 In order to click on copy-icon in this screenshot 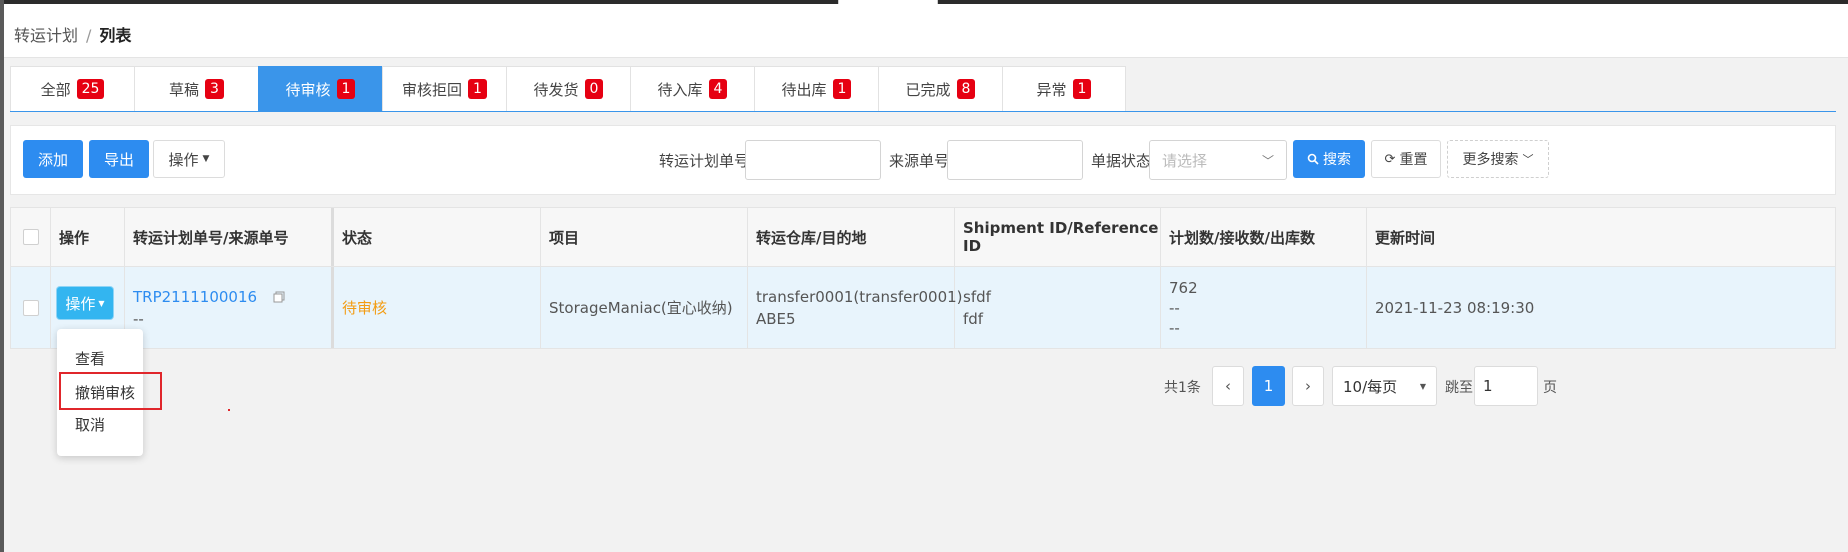, I will do `click(279, 297)`.